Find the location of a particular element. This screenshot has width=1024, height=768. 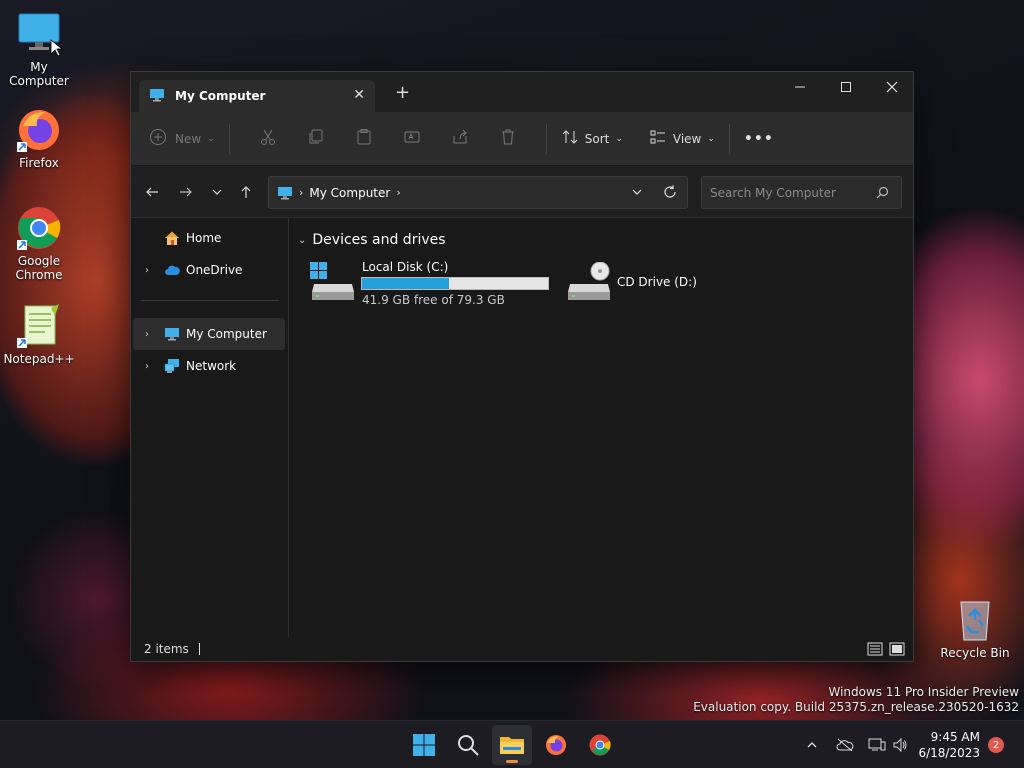

section-devices-and-drives: ⌄ Devices and drives is located at coordinates (372, 240).